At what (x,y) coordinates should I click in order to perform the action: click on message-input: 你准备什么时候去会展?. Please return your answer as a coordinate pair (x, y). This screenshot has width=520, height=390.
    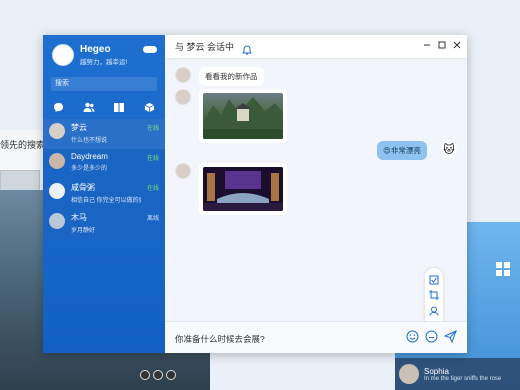
    Looking at the image, I should click on (316, 337).